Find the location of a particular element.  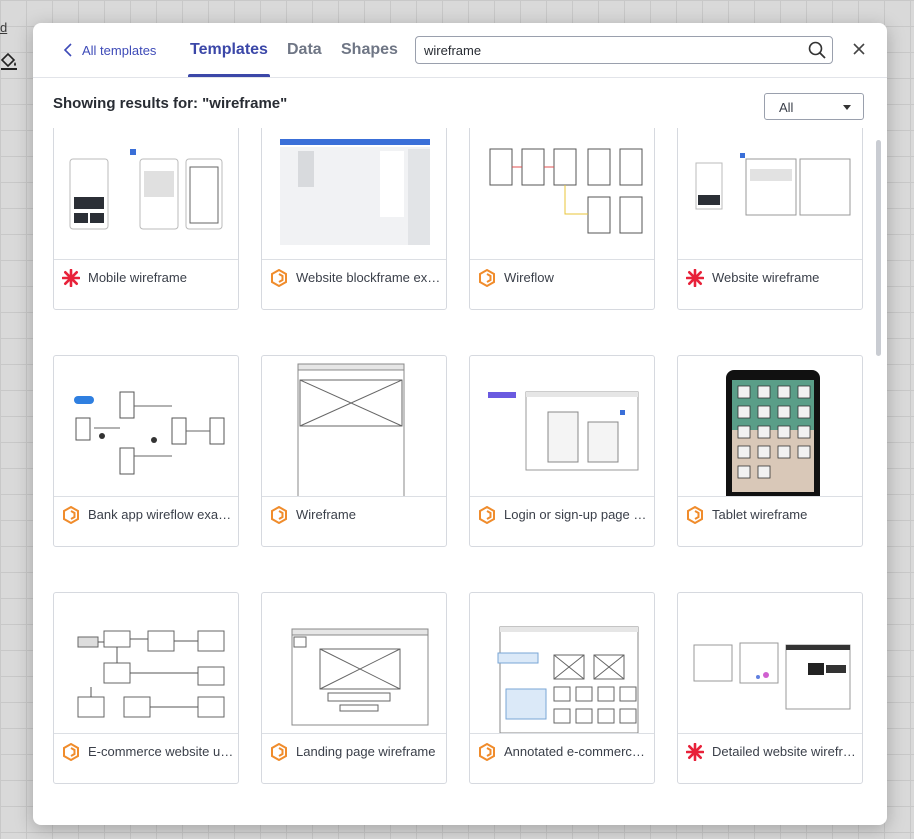

results-heading: Showing results for: "wireframe" is located at coordinates (170, 103).